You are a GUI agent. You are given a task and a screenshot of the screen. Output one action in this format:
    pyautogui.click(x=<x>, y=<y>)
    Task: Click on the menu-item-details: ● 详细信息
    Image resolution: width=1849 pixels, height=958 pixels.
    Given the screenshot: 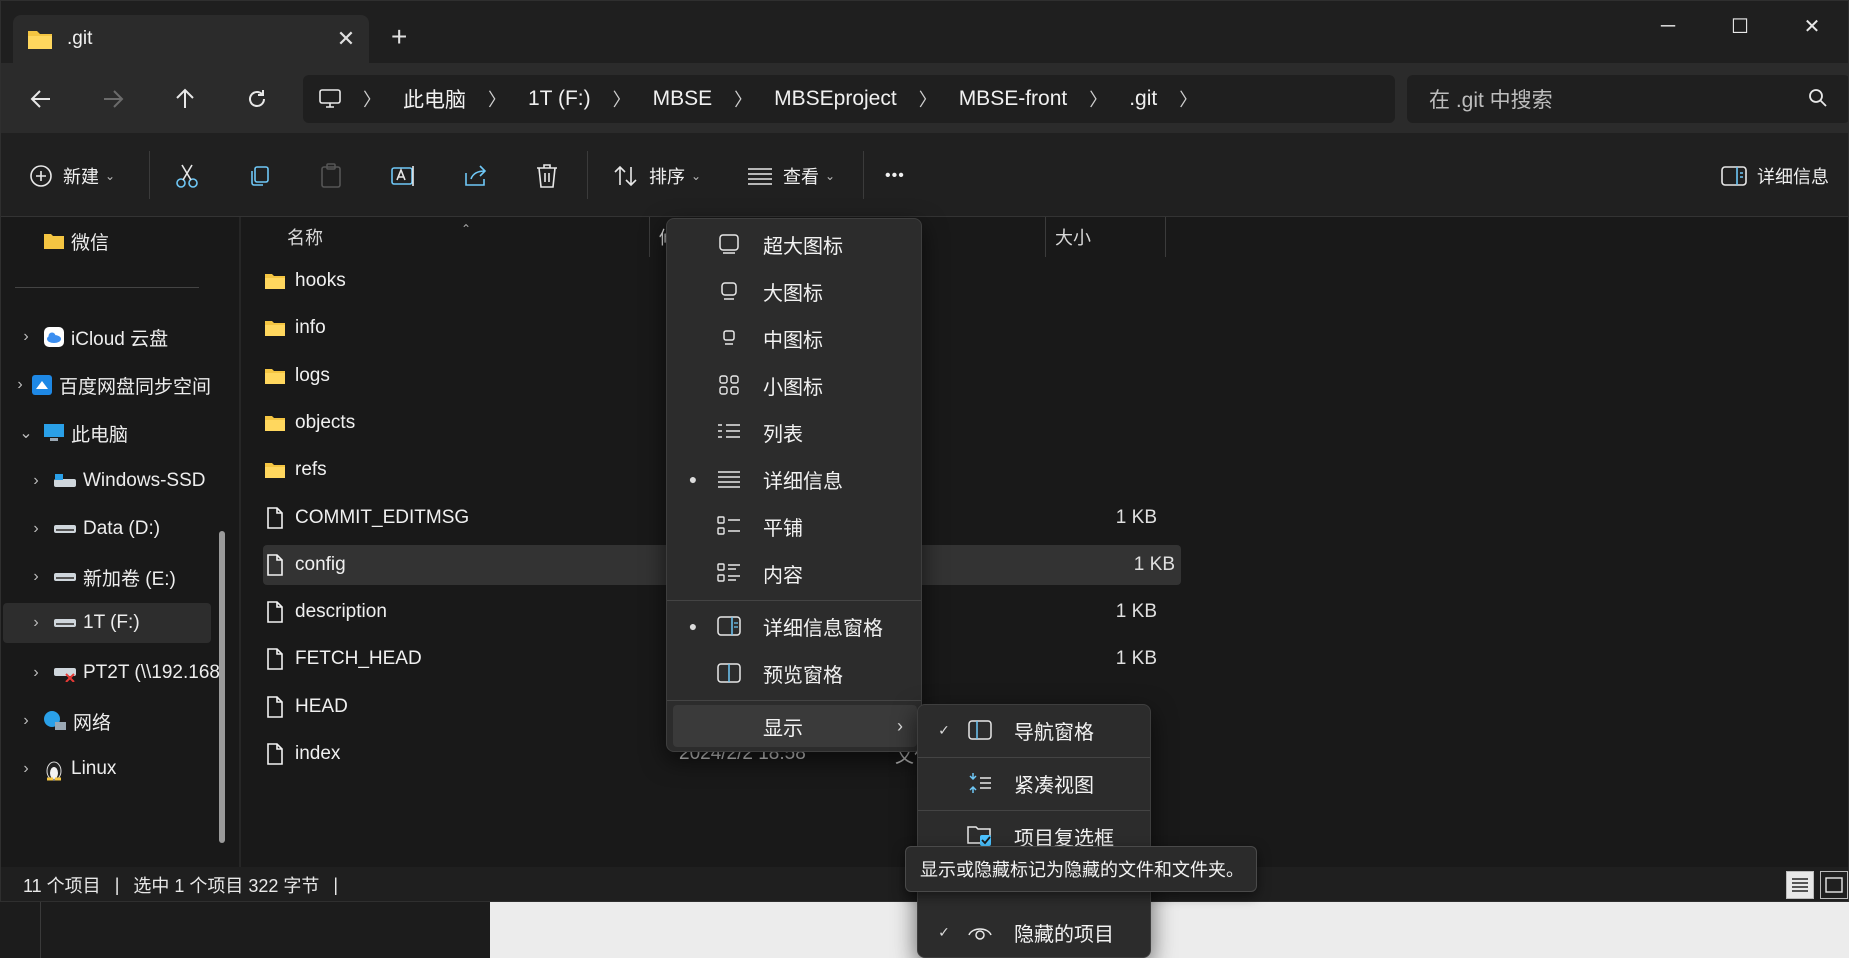 What is the action you would take?
    pyautogui.click(x=795, y=479)
    